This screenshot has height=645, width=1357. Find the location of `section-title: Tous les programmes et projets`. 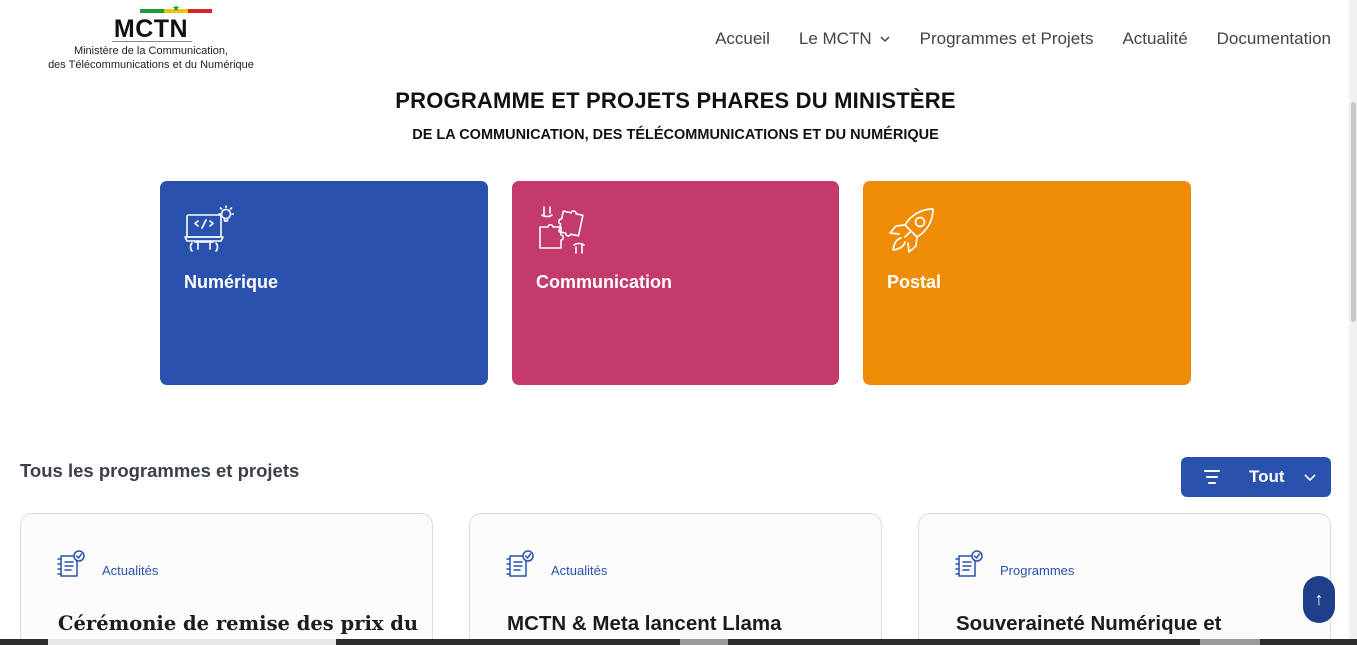

section-title: Tous les programmes et projets is located at coordinates (160, 470).